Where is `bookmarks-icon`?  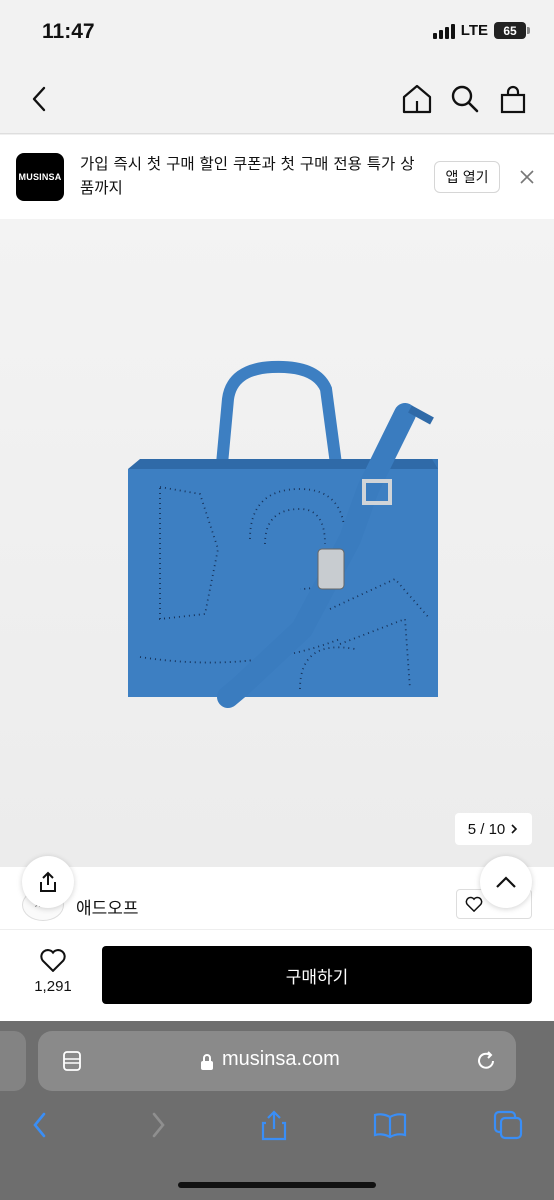
bookmarks-icon is located at coordinates (390, 1125).